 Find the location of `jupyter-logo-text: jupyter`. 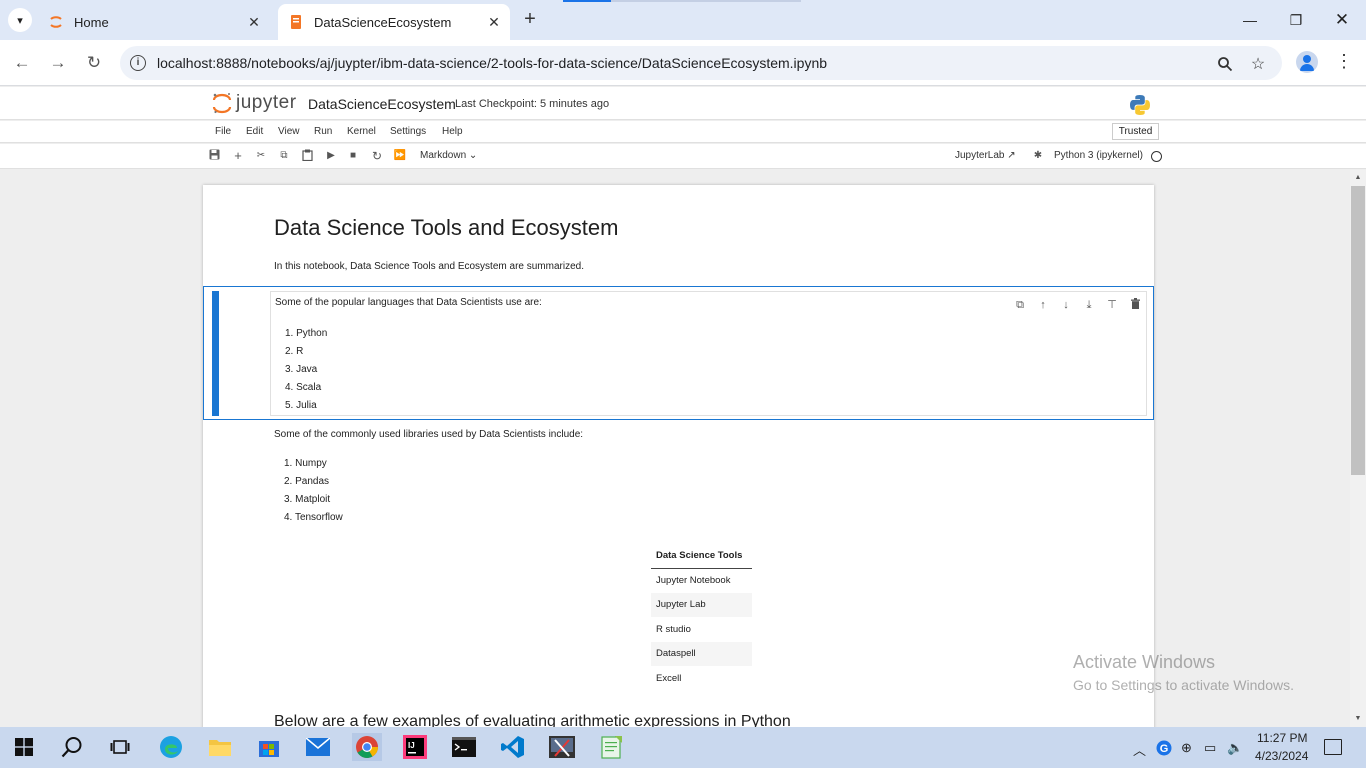

jupyter-logo-text: jupyter is located at coordinates (266, 102).